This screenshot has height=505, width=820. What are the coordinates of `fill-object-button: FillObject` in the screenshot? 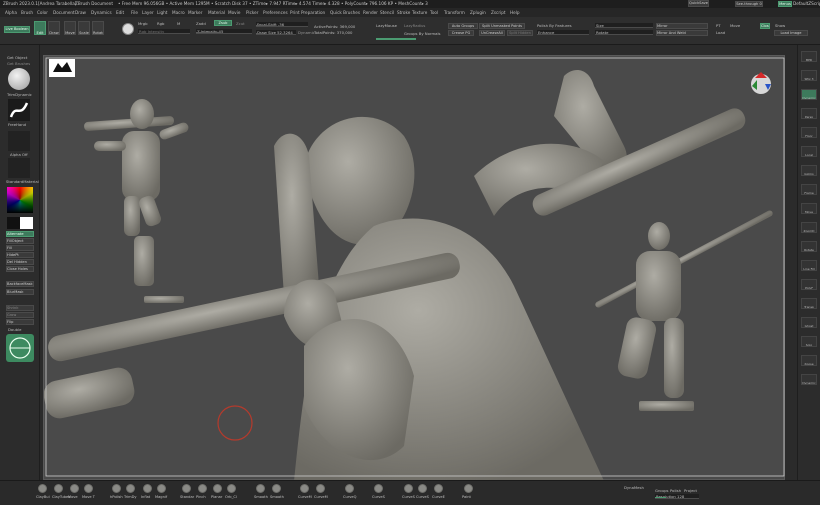 It's located at (20, 241).